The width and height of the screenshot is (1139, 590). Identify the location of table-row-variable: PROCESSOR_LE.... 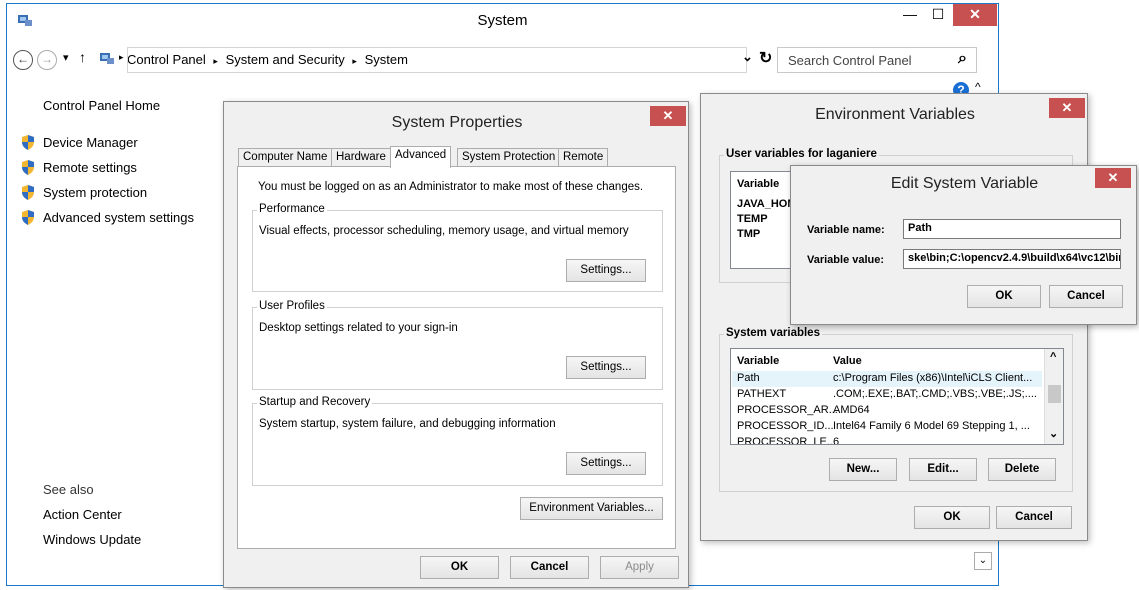
(786, 440).